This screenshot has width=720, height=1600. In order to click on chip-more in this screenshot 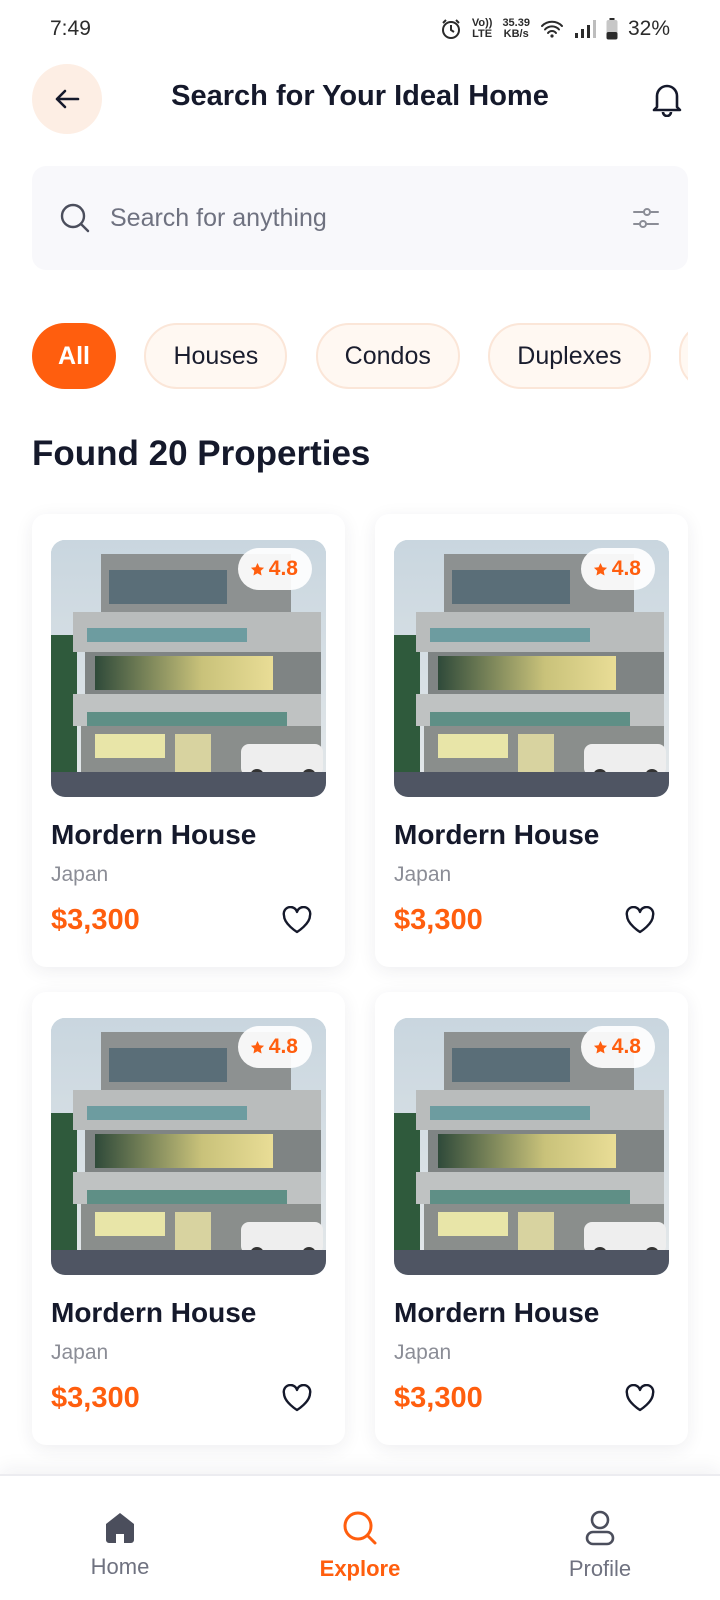, I will do `click(683, 356)`.